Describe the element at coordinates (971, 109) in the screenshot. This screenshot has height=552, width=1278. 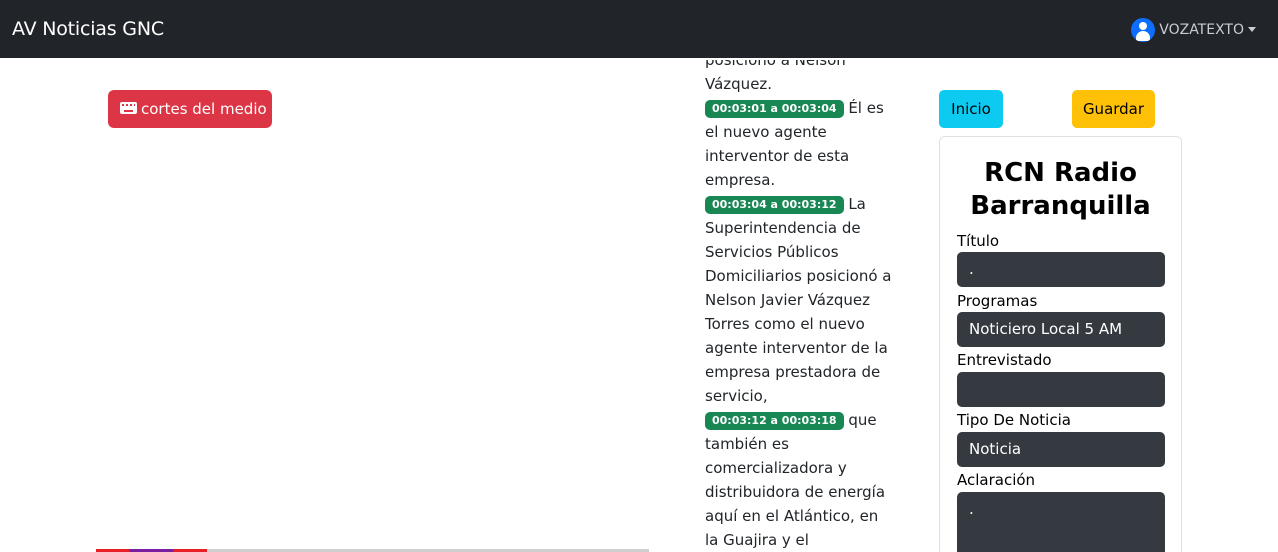
I see `inicio-button: Inicio` at that location.